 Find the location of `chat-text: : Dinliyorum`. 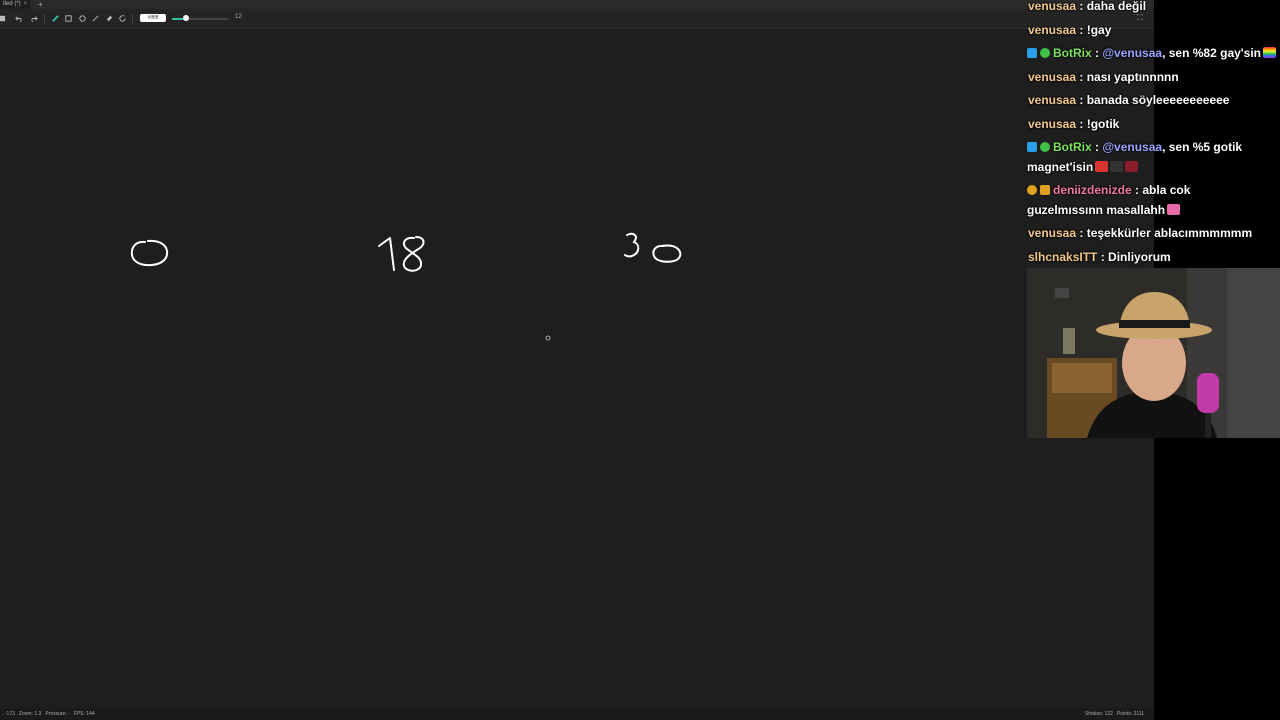

chat-text: : Dinliyorum is located at coordinates (1134, 257).